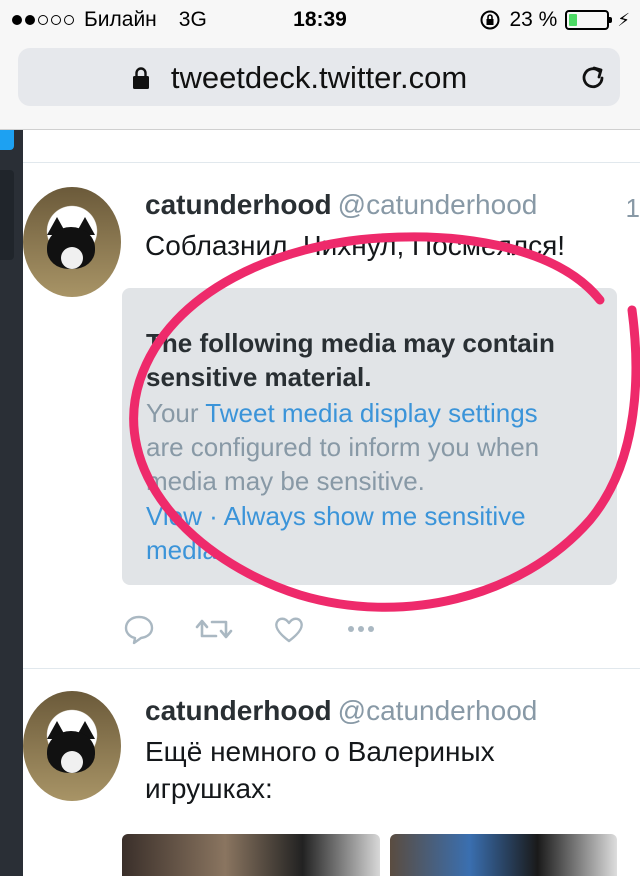  What do you see at coordinates (355, 245) in the screenshot?
I see `tweet-text: Соблазнил, Чихнул, Посмеялся!` at bounding box center [355, 245].